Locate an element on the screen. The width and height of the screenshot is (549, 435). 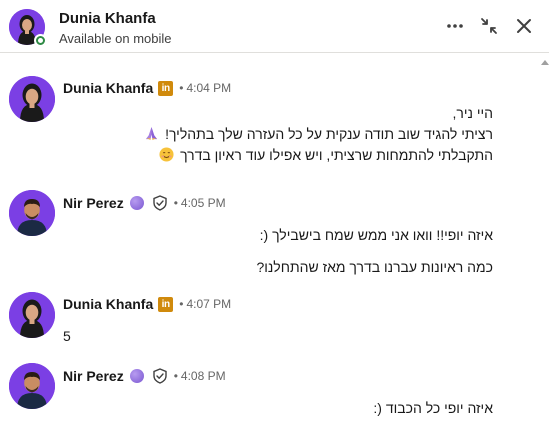
online-status-icon is located at coordinates (40, 40).